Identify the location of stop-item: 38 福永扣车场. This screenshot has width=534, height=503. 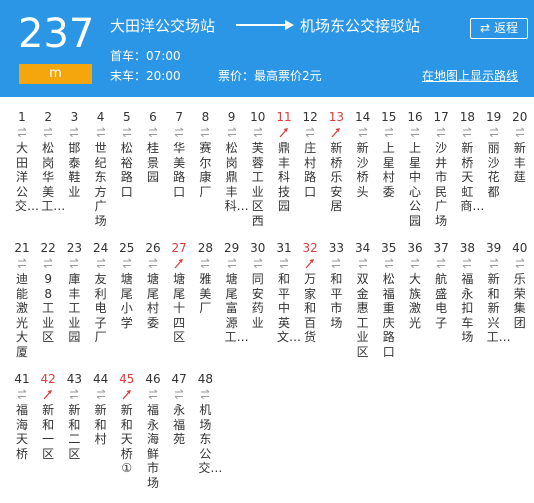
(467, 292).